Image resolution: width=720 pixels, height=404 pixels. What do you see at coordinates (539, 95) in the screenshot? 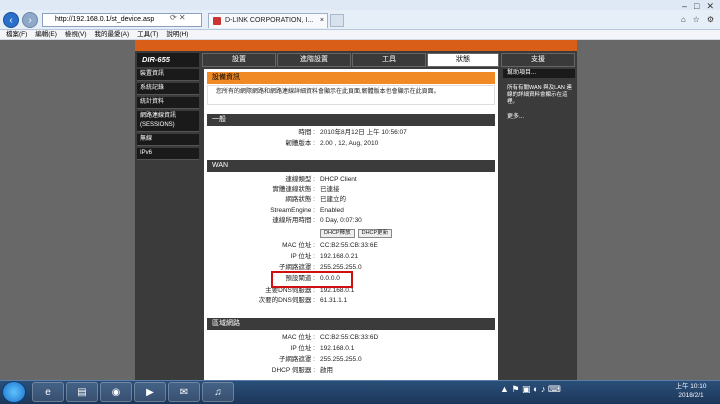
I see `help-text: 所有有關WAN 與及LAN 連線的詳細資料會顯示在這裡。` at bounding box center [539, 95].